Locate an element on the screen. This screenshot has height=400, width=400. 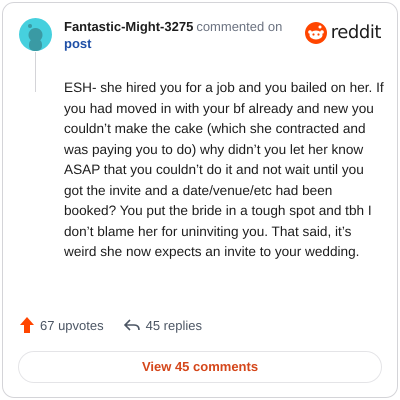
avatar-icon is located at coordinates (35, 34).